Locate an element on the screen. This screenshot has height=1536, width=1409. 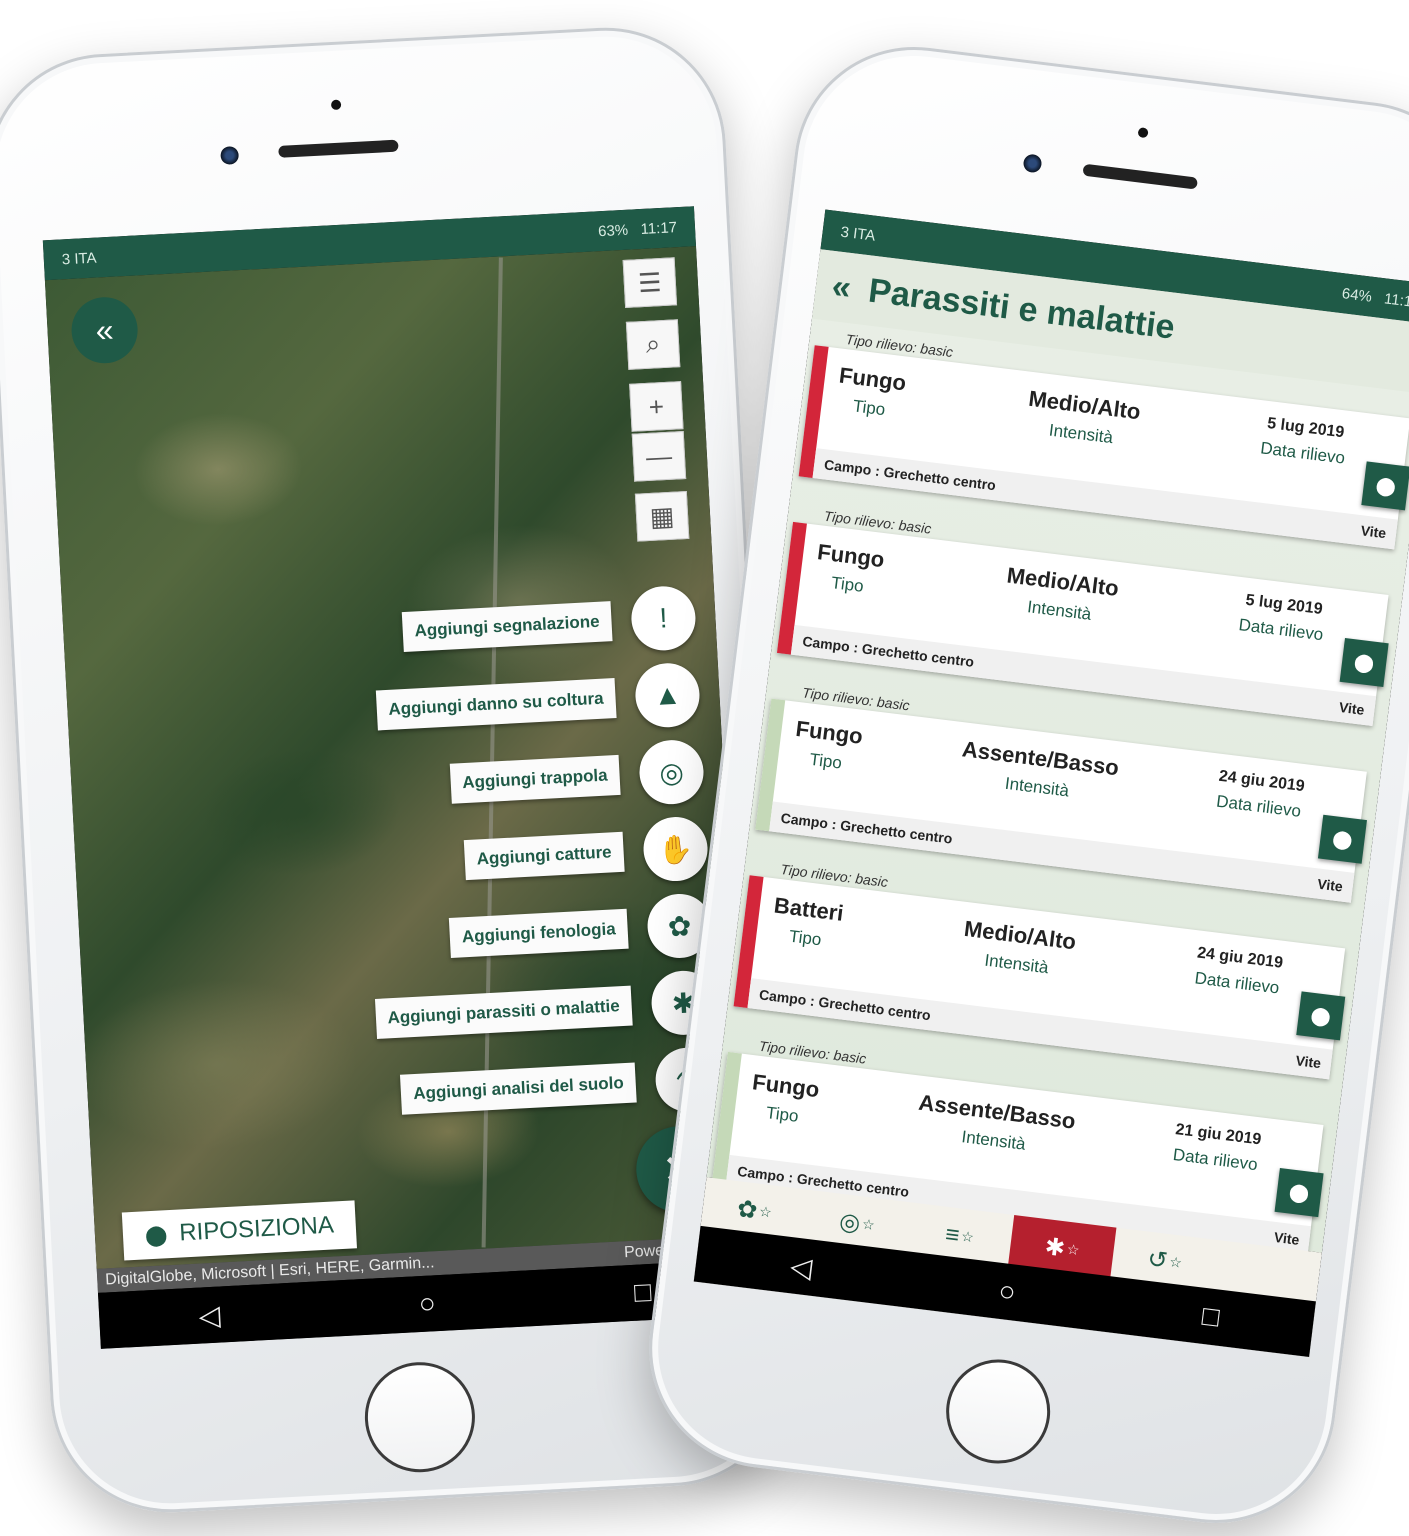
action-icon: ! is located at coordinates (663, 618).